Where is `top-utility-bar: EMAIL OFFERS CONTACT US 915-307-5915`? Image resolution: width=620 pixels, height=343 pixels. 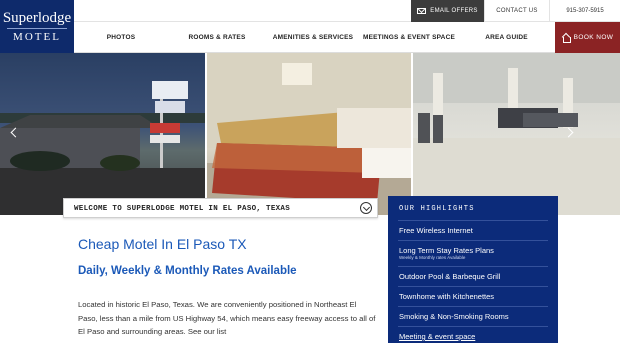 top-utility-bar: EMAIL OFFERS CONTACT US 915-307-5915 is located at coordinates (347, 11).